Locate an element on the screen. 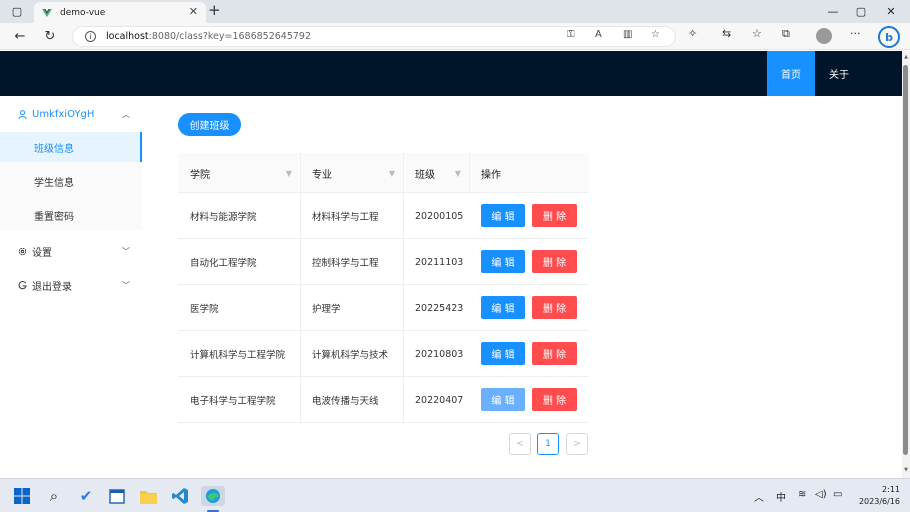 Image resolution: width=910 pixels, height=512 pixels. folder-icon is located at coordinates (148, 497).